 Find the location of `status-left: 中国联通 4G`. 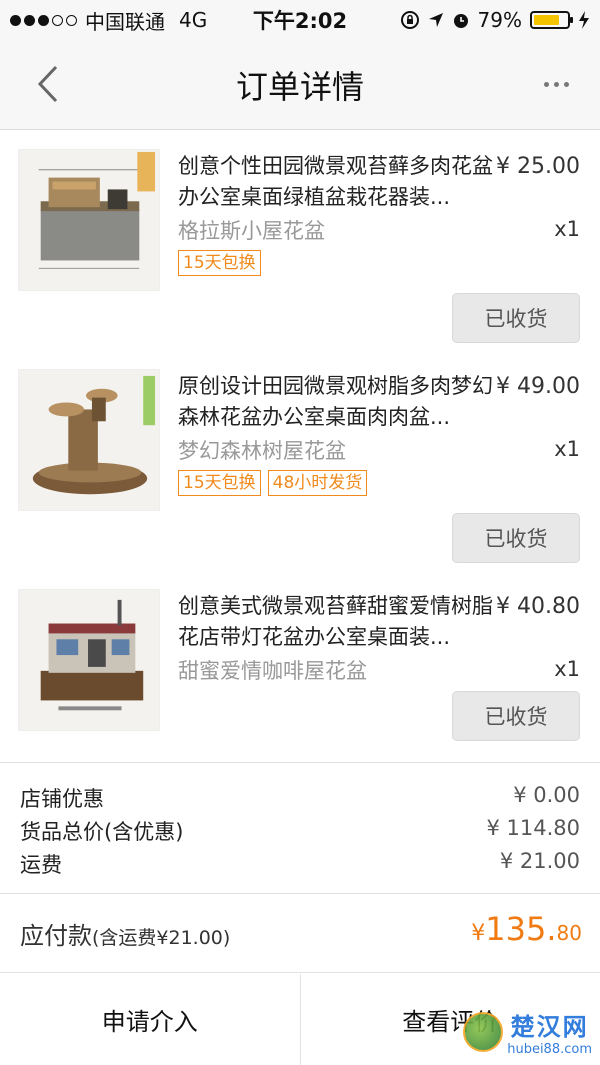

status-left: 中国联通 4G is located at coordinates (108, 20).